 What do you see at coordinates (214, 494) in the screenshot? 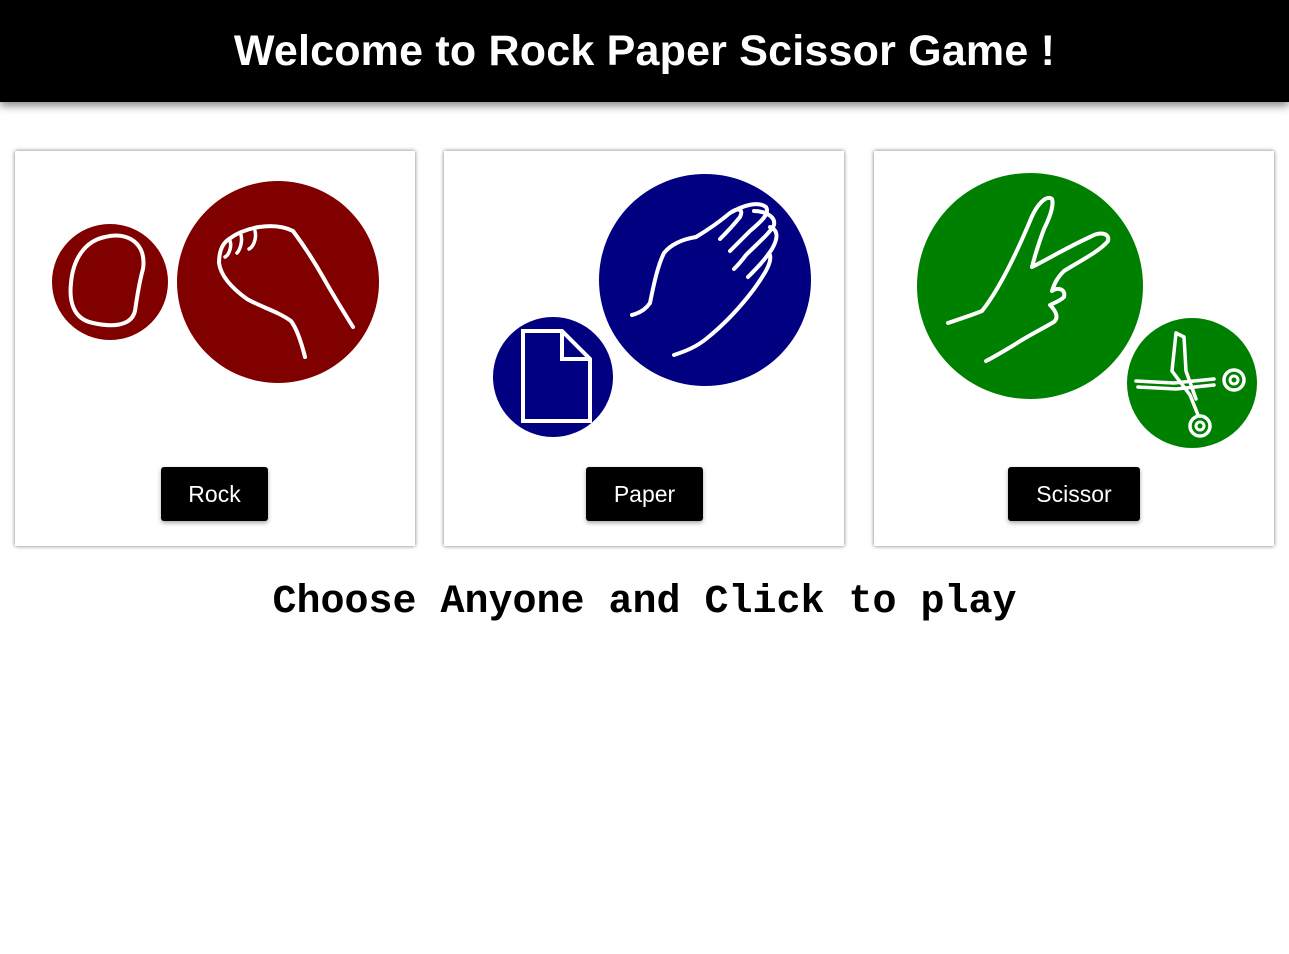
I see `rock-button: Rock` at bounding box center [214, 494].